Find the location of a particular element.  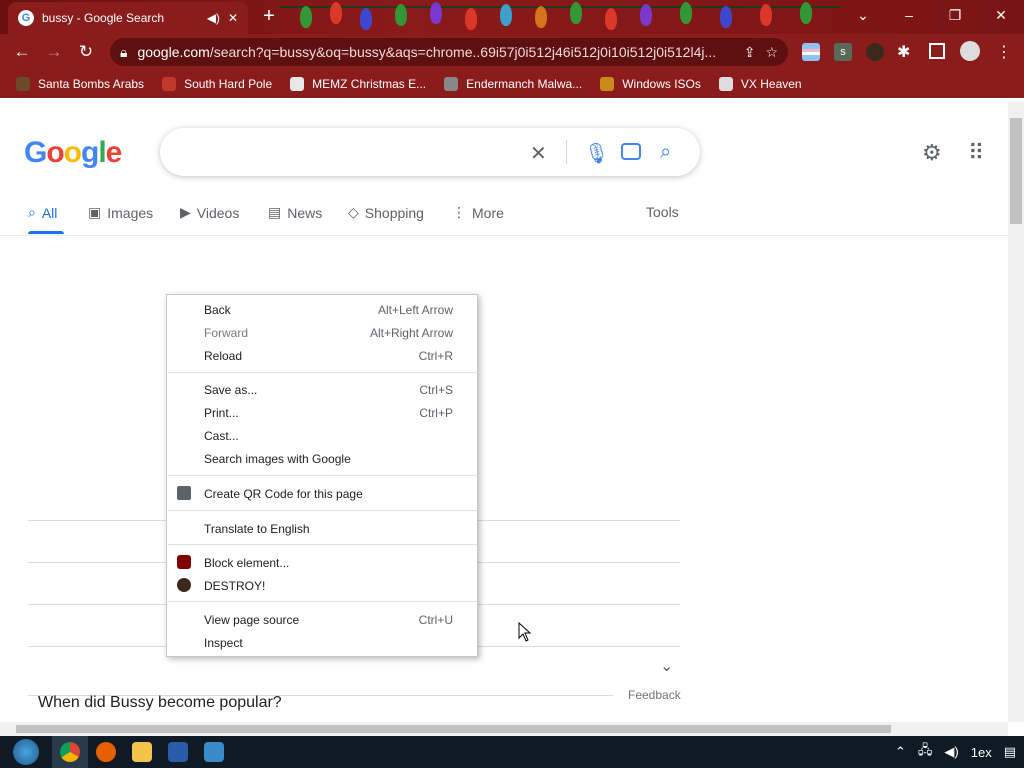

puzzle-extensions-icon: ✱ is located at coordinates (903, 52).